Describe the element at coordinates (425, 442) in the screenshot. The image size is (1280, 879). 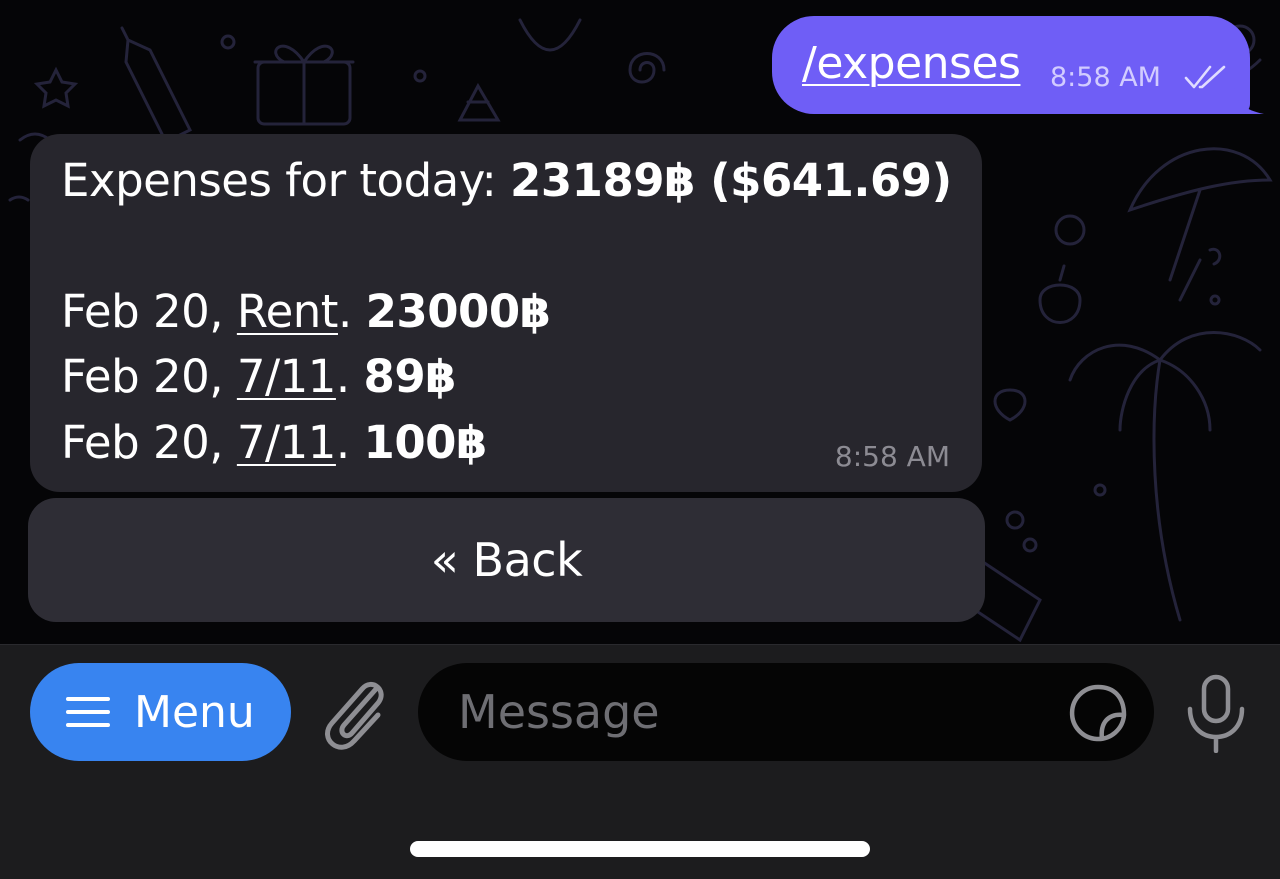
I see `entry-amount: 100฿` at that location.